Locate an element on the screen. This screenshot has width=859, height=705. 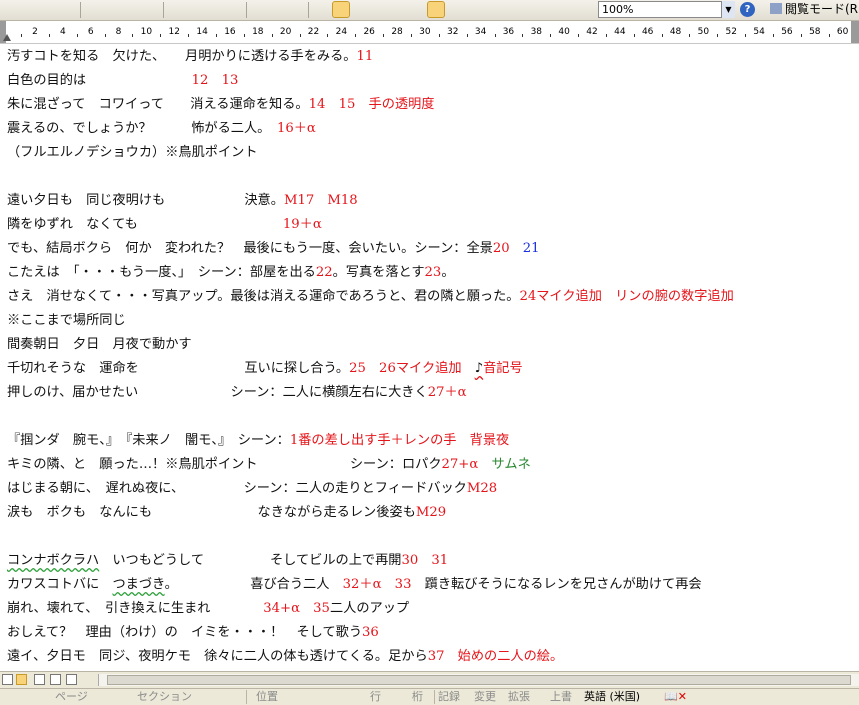
text-run: 朱に混ざって コワイって 消える運命を知る。 is located at coordinates (158, 104).